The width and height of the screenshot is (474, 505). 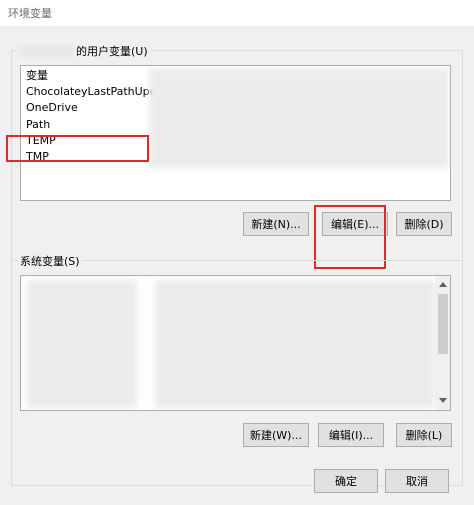 What do you see at coordinates (30, 13) in the screenshot?
I see `window-title: 环境变量` at bounding box center [30, 13].